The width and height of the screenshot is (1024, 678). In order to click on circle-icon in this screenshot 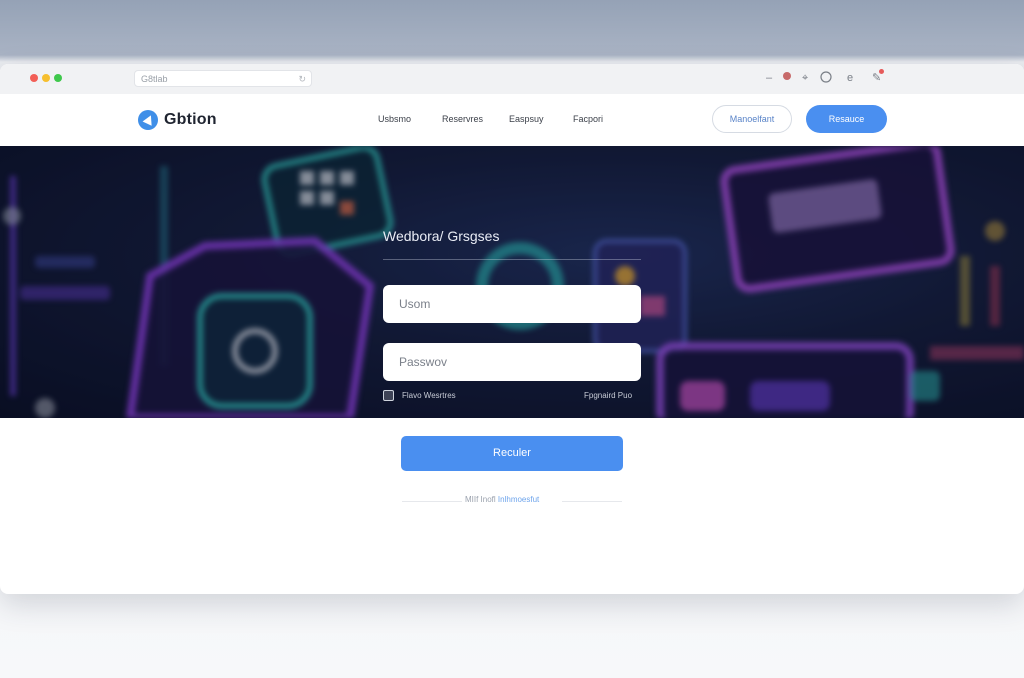, I will do `click(826, 79)`.